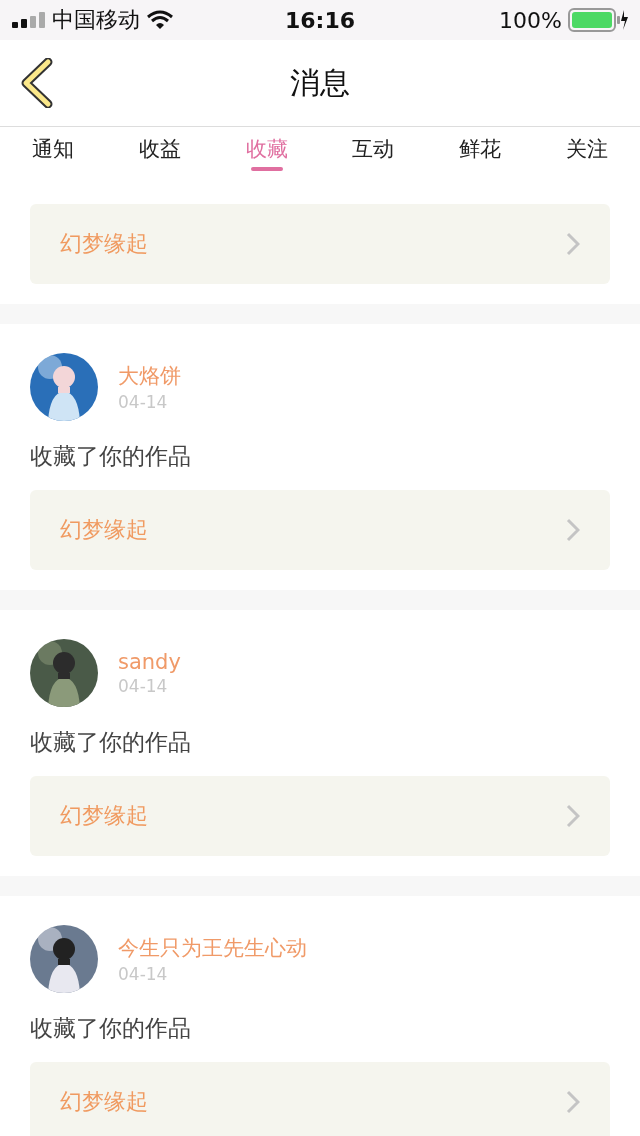  Describe the element at coordinates (149, 376) in the screenshot. I see `user-name: 大烙饼` at that location.